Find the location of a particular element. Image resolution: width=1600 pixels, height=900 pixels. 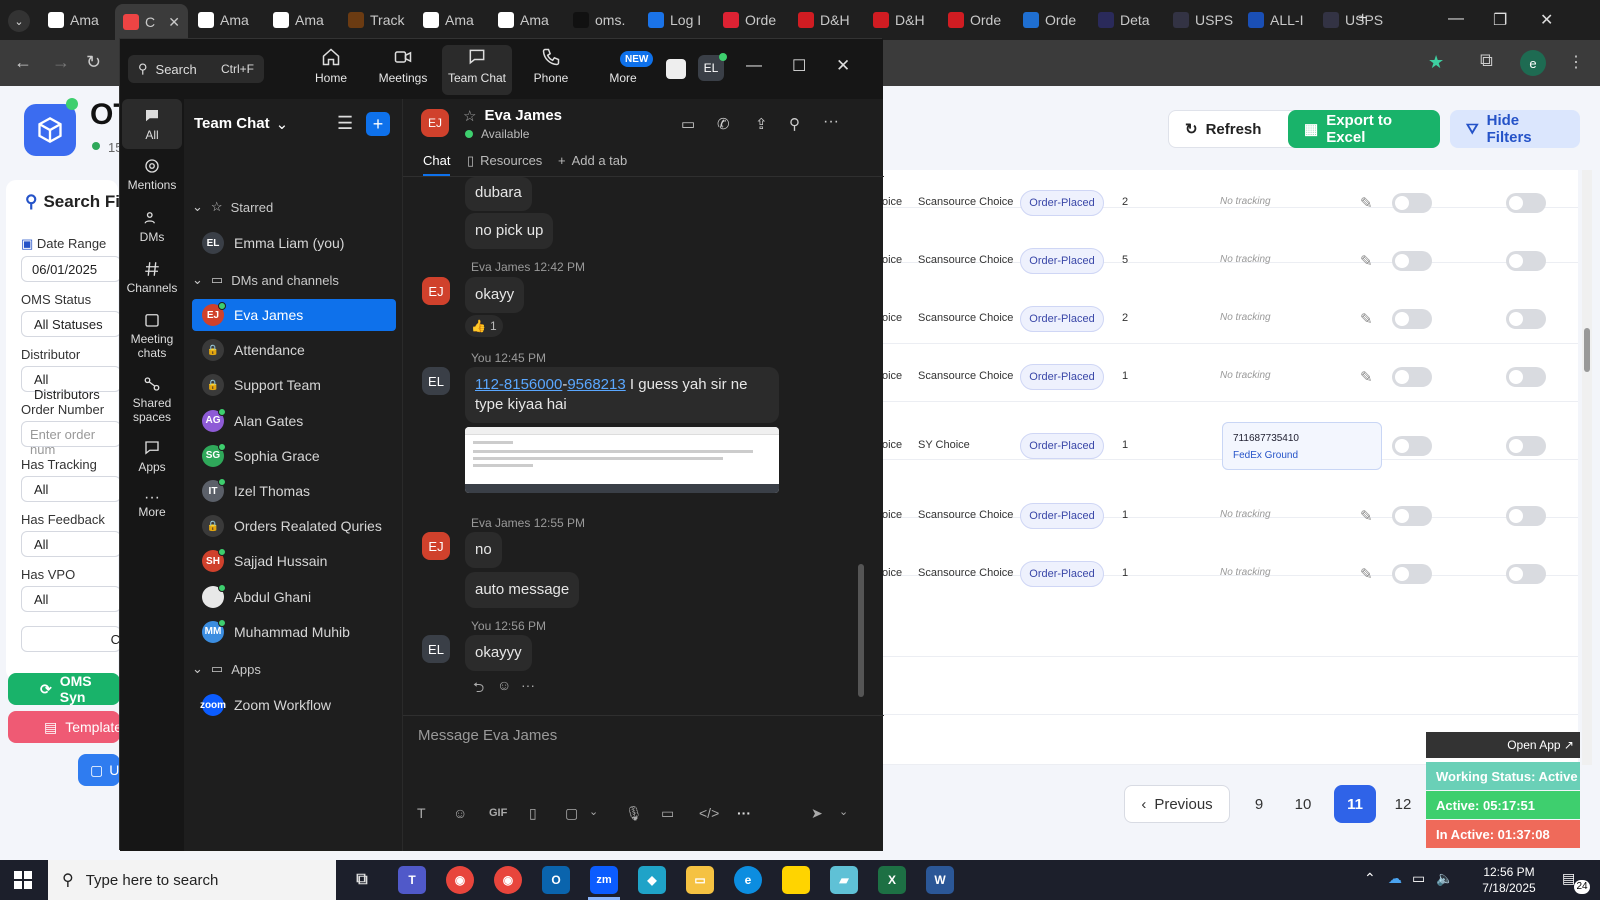

video-call-icon: ▭ is located at coordinates (688, 124).